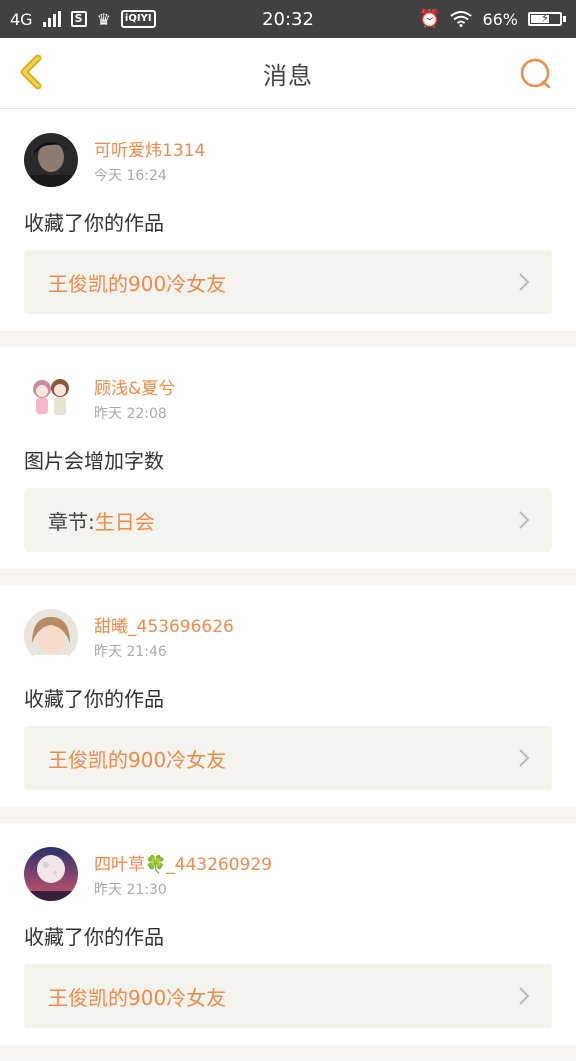 The width and height of the screenshot is (576, 1061). What do you see at coordinates (288, 19) in the screenshot?
I see `status-bar: 4G S ♛ iQIYI 20:32 ⏰ 66% ⚡` at bounding box center [288, 19].